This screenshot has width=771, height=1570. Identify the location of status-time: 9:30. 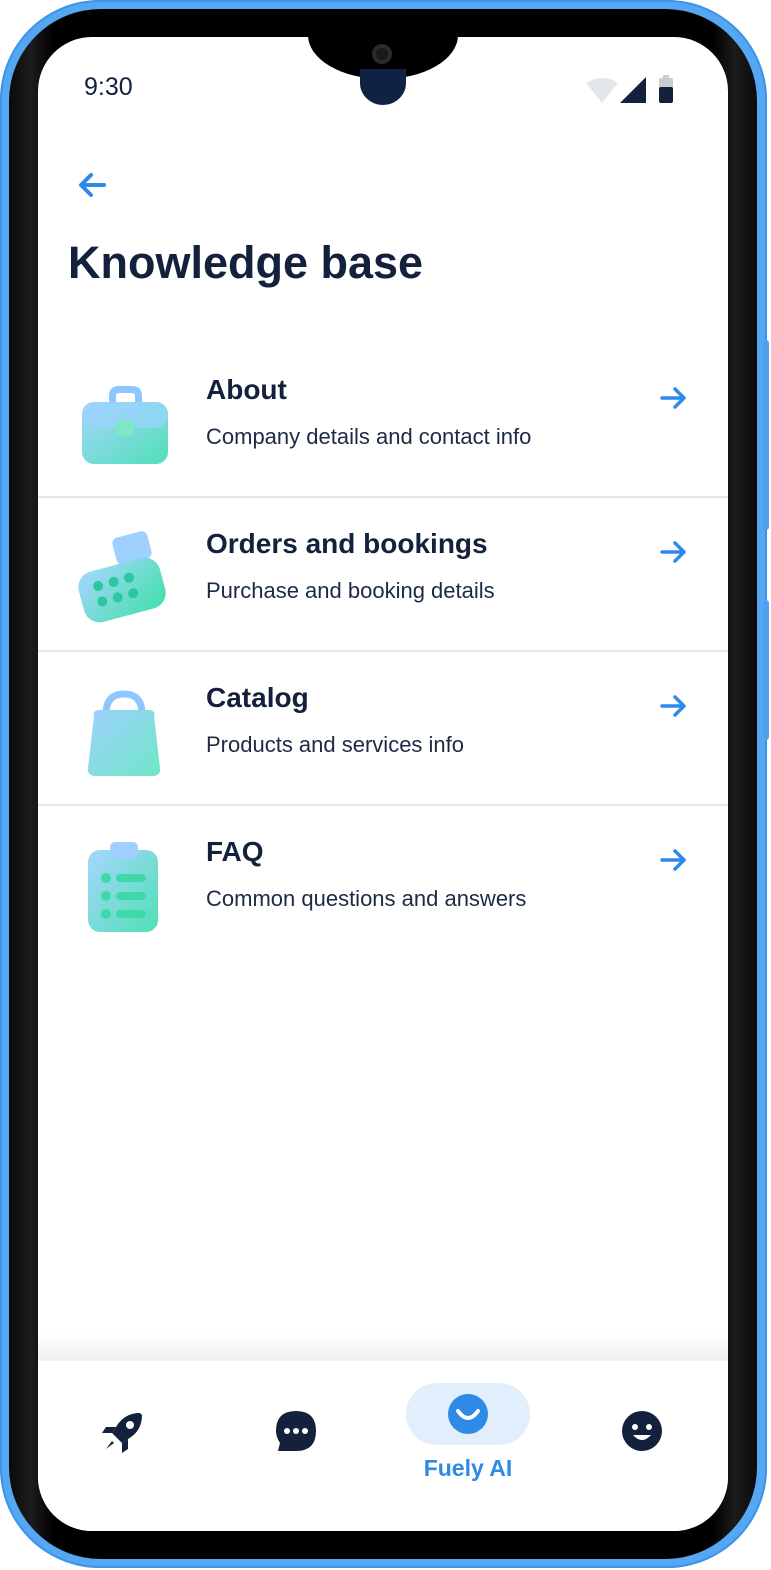
(108, 87).